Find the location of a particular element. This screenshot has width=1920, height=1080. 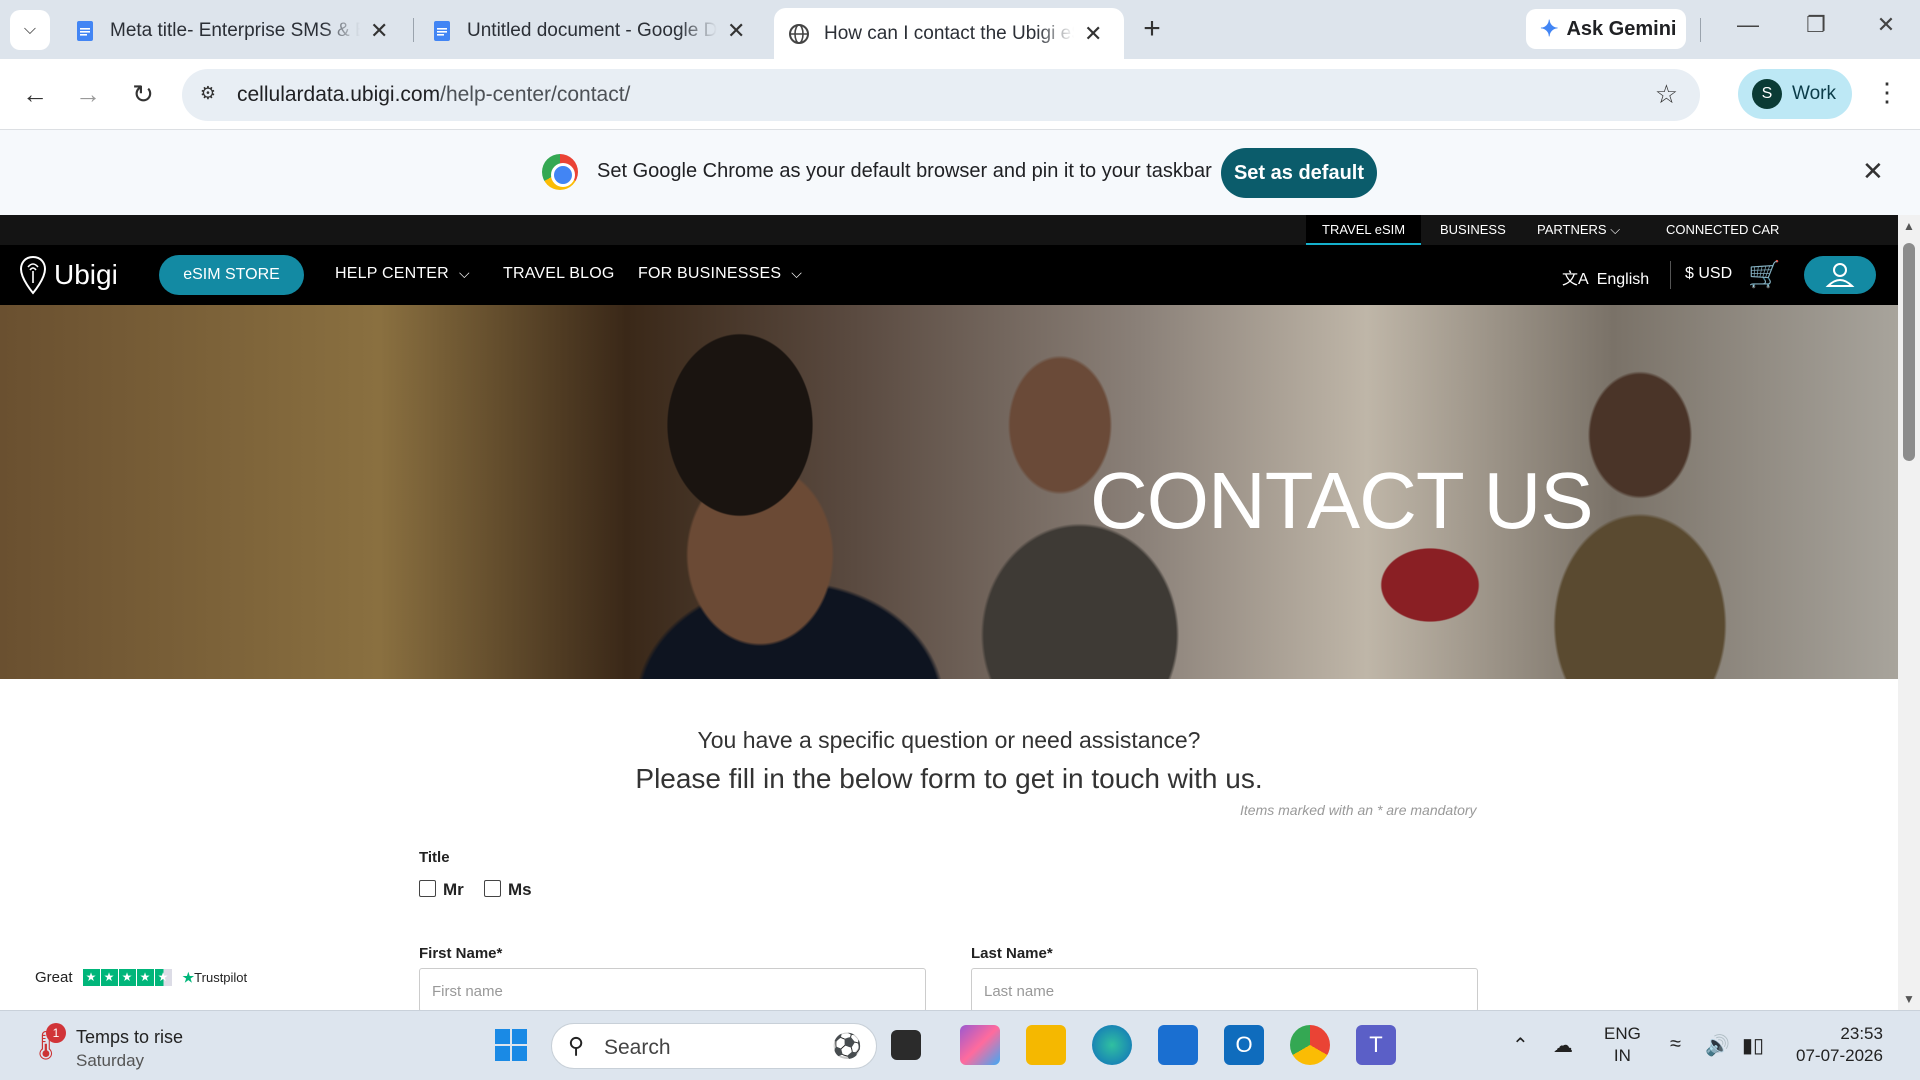

search-icon: ⚲ is located at coordinates (576, 1045).